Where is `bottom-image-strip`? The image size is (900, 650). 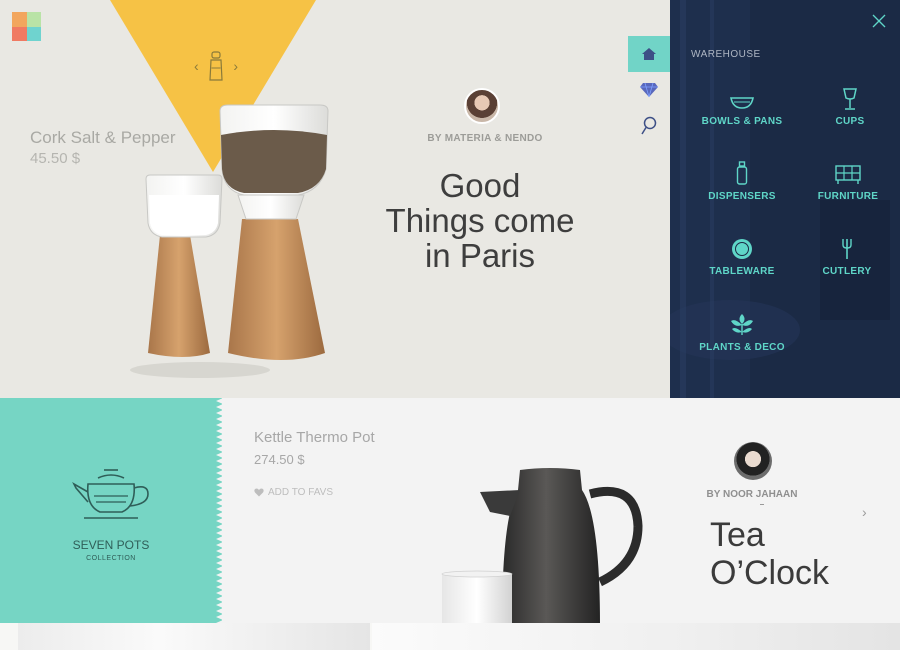
bottom-image-strip is located at coordinates (450, 636).